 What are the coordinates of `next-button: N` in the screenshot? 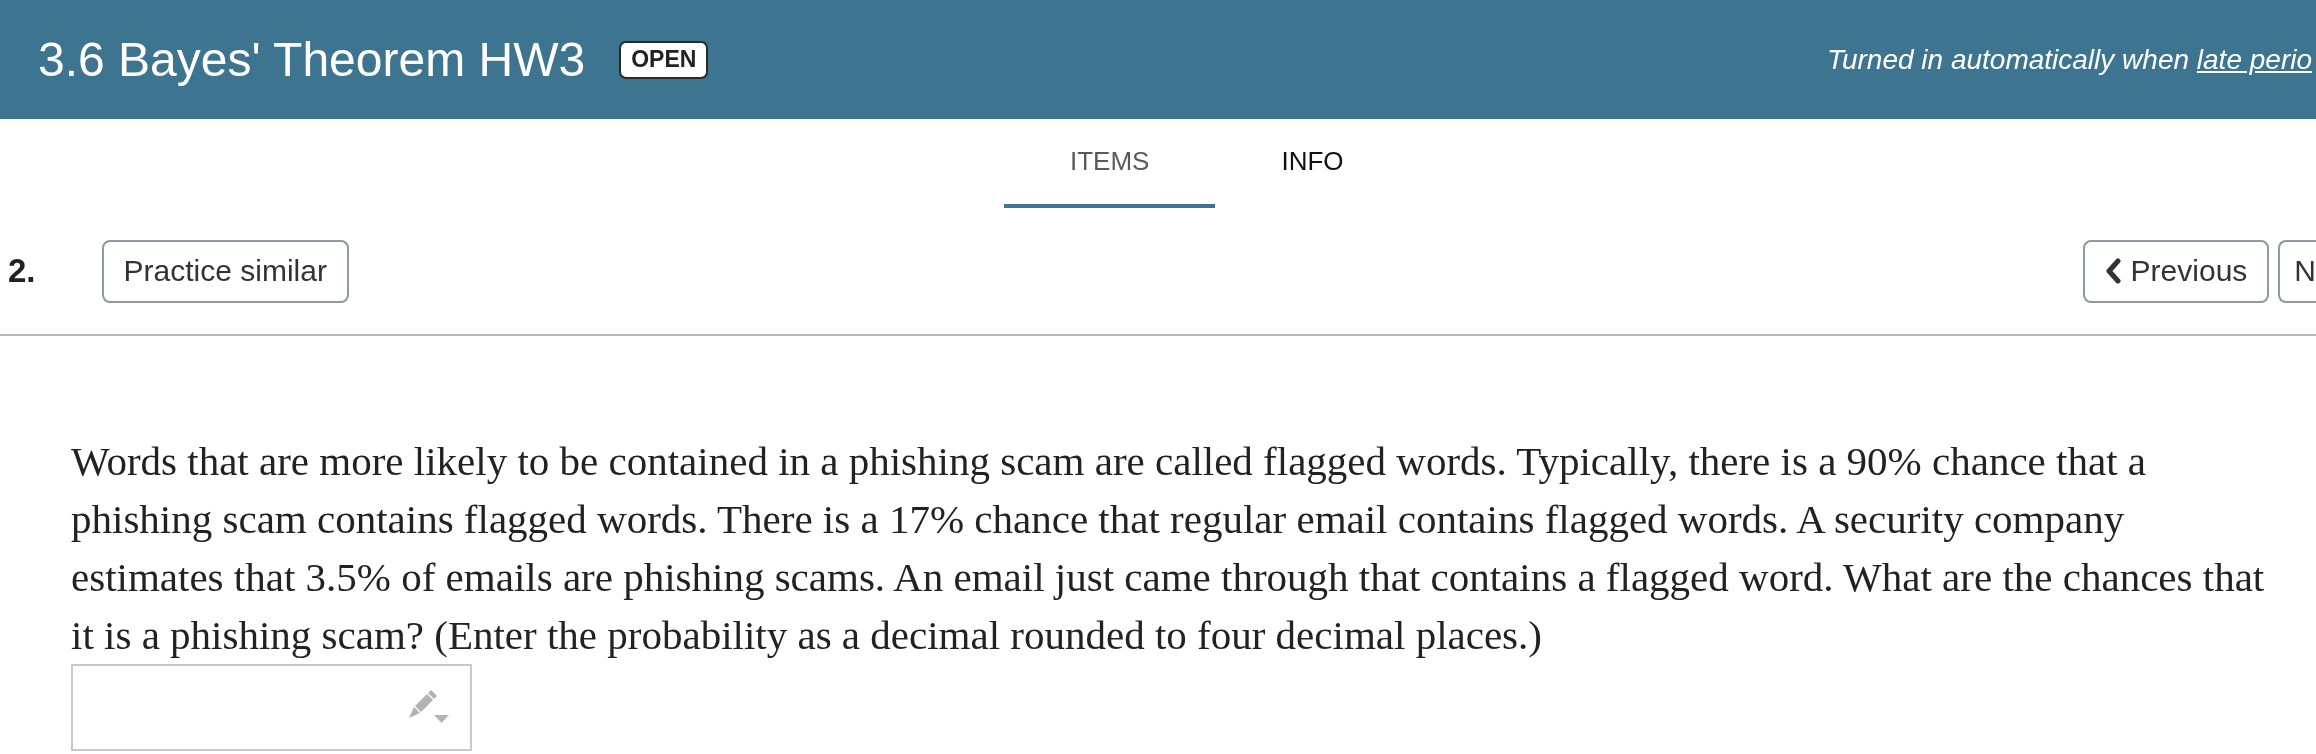 It's located at (2297, 271).